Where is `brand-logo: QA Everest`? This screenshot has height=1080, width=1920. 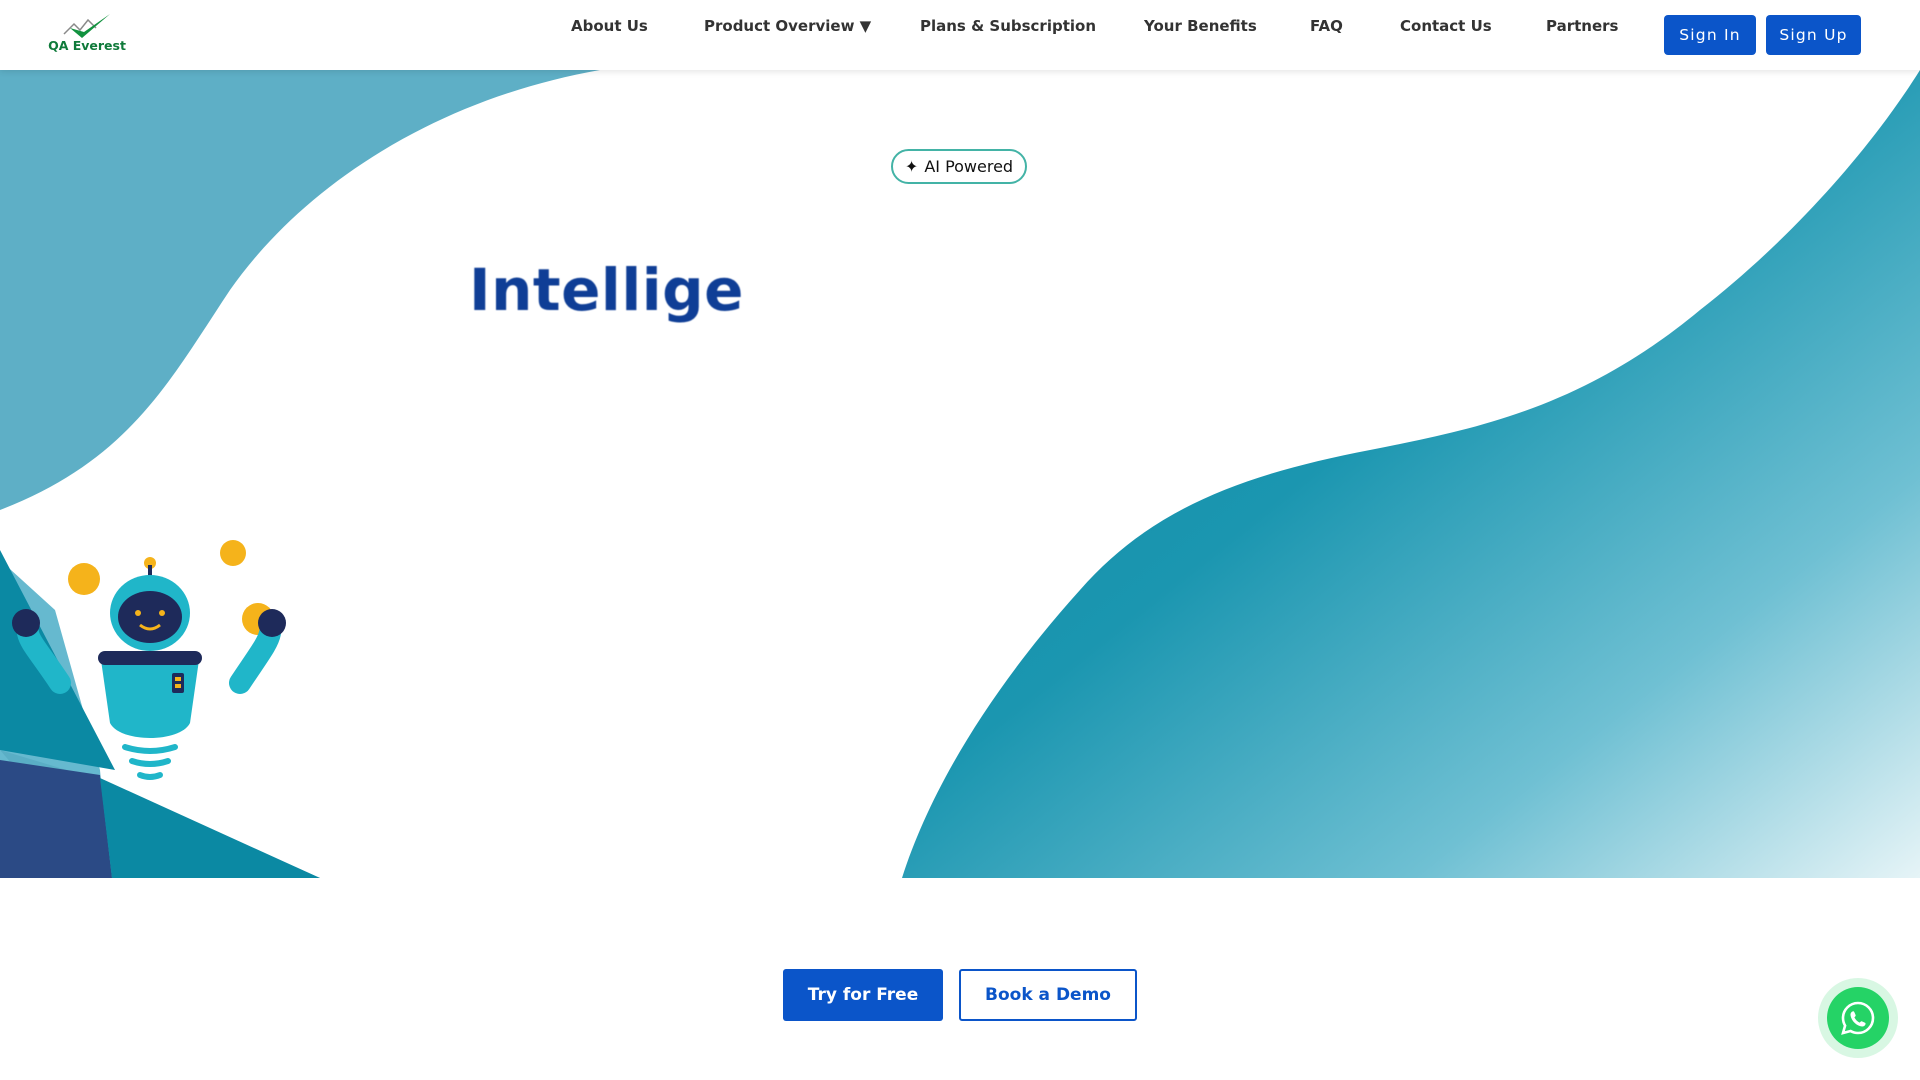 brand-logo: QA Everest is located at coordinates (87, 34).